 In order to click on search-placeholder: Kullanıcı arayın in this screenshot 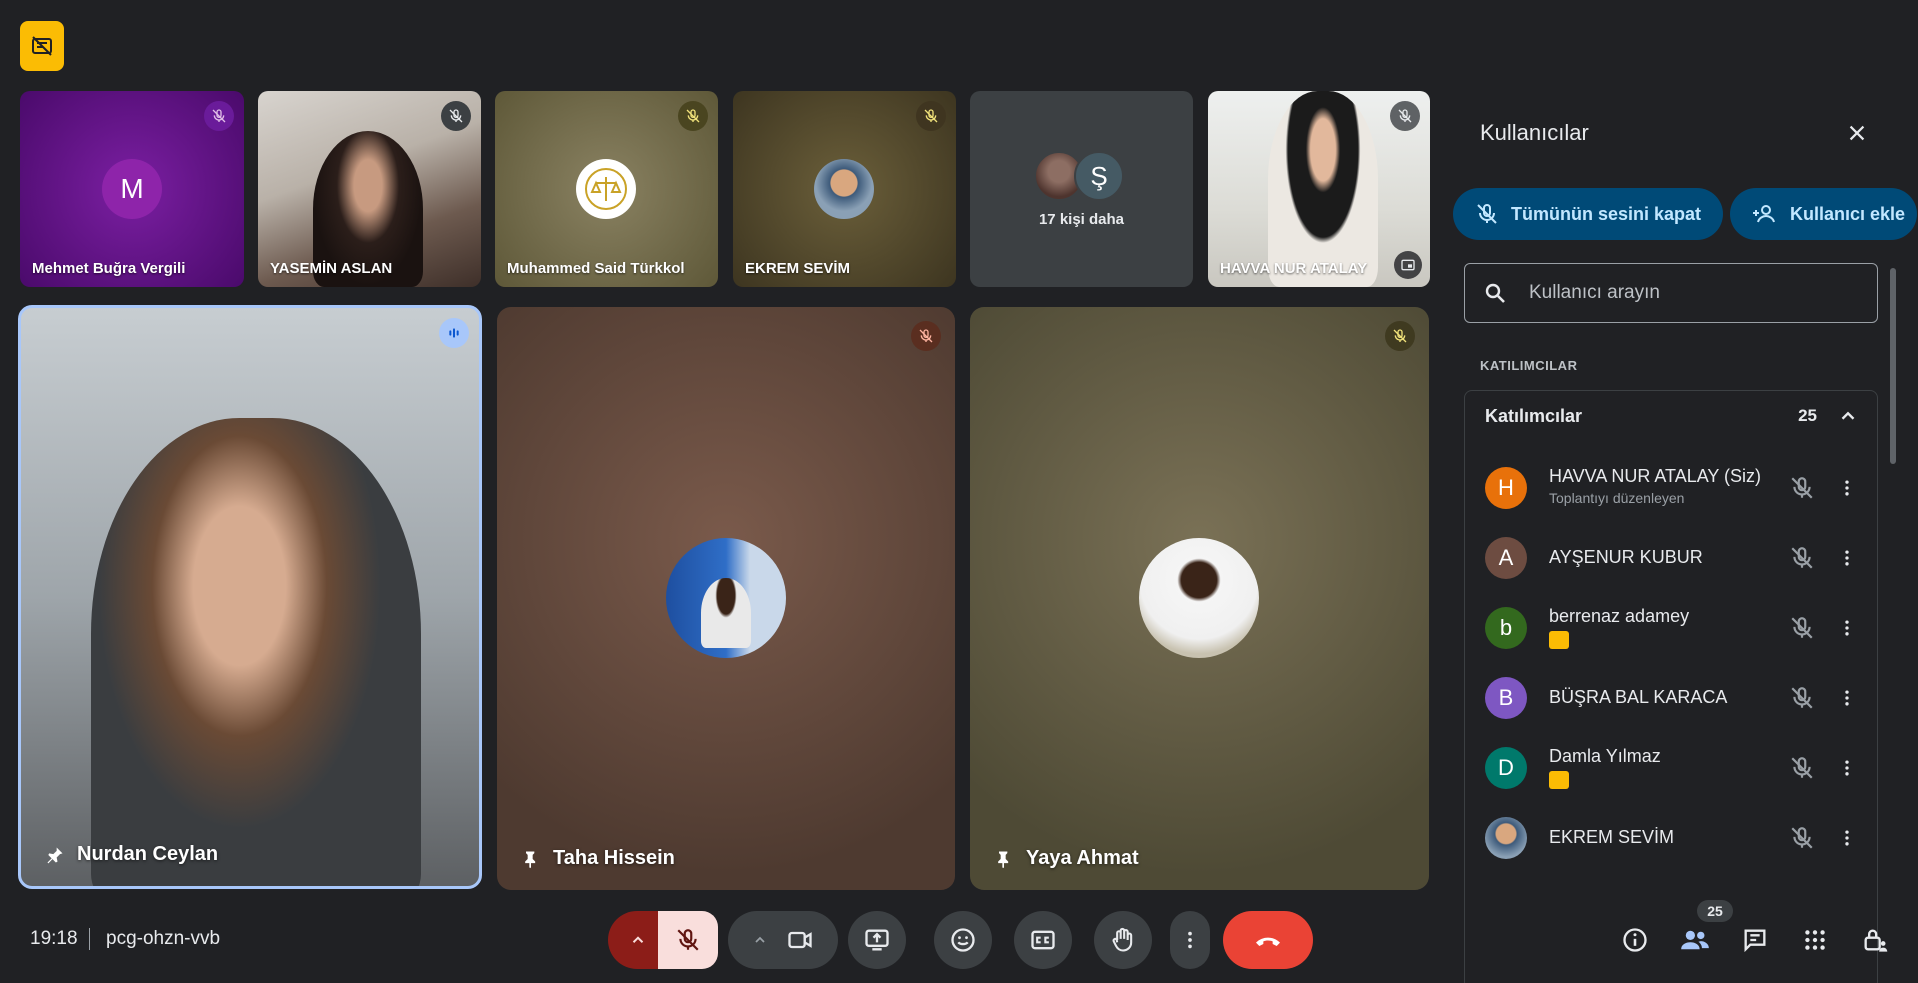, I will do `click(1594, 292)`.